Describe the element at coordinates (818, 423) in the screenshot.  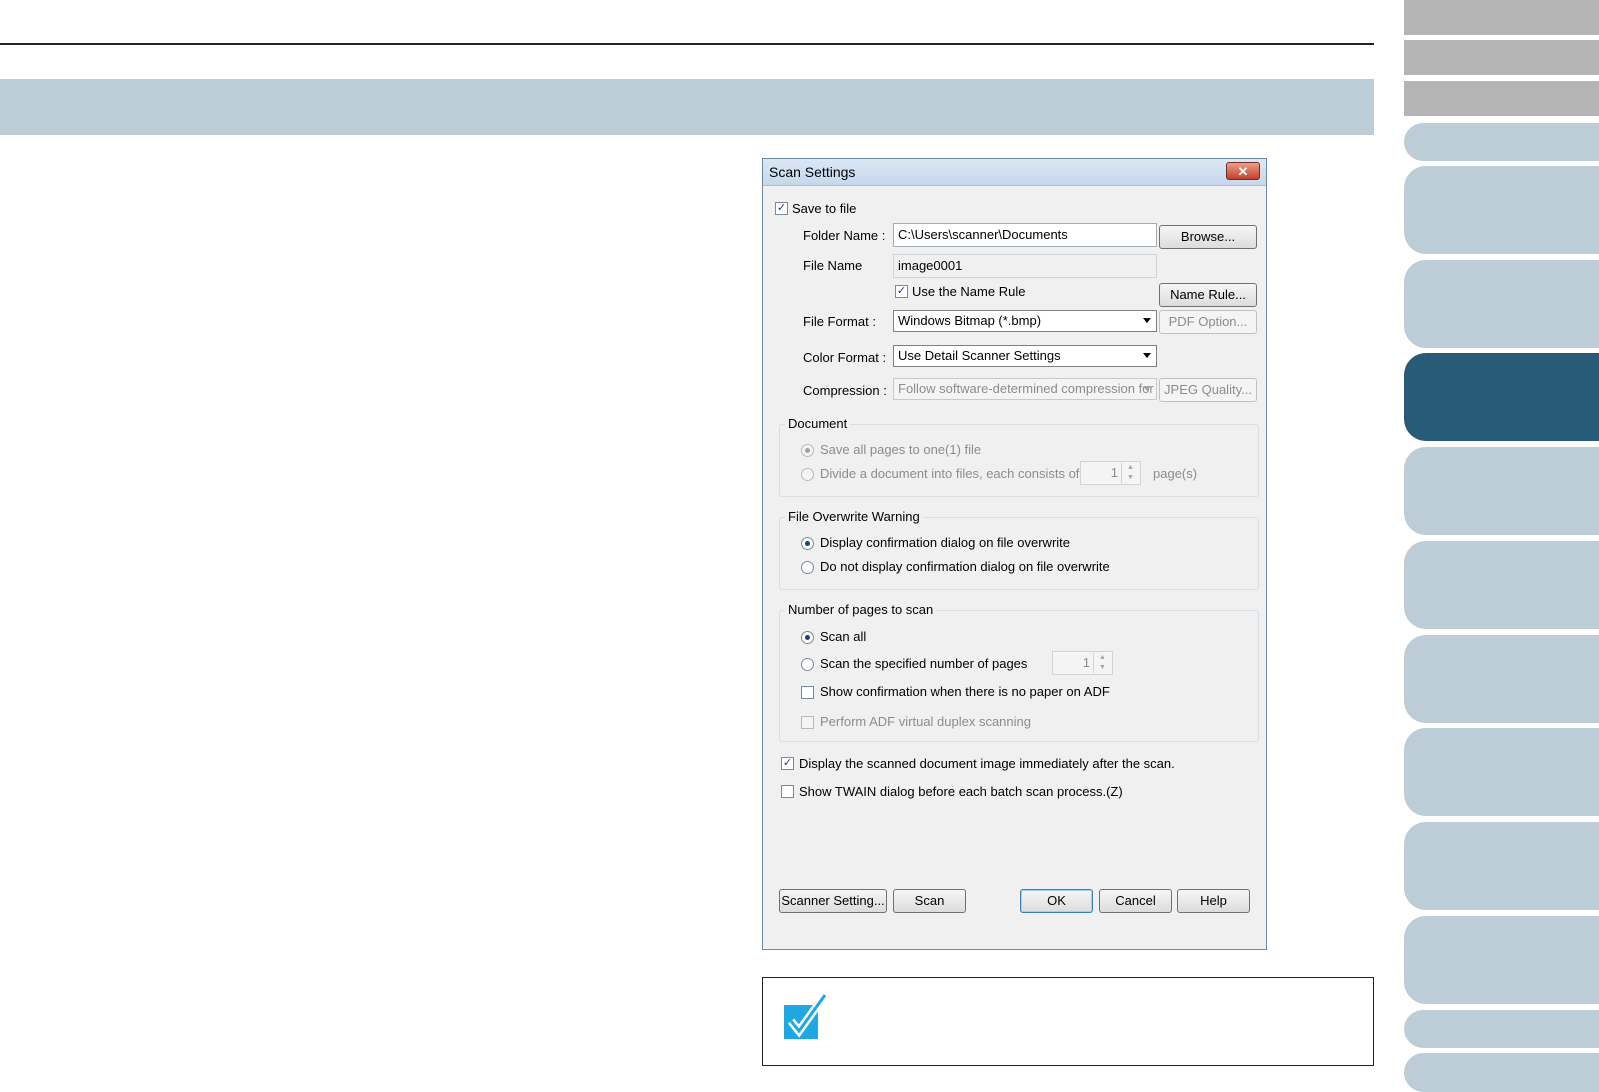
I see `document-group-label: Document` at that location.